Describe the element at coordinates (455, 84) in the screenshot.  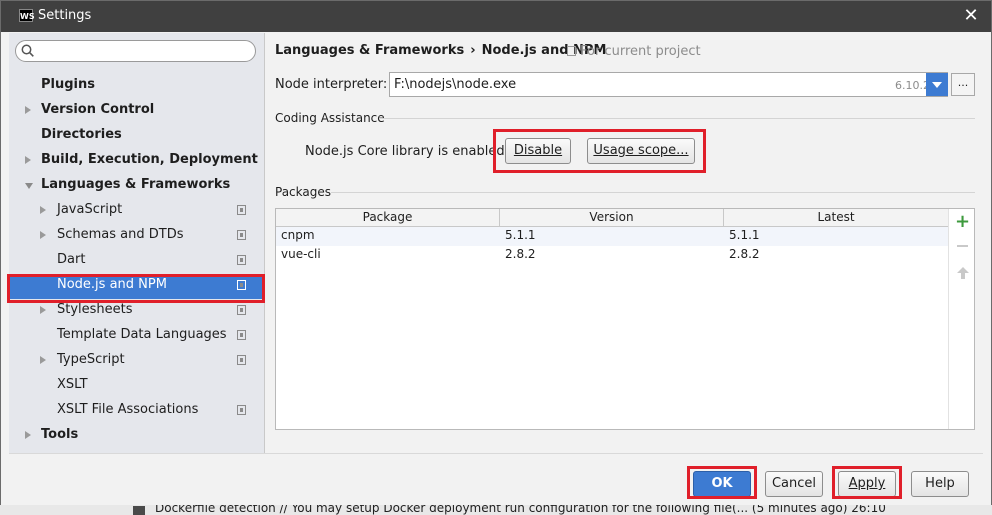
I see `node-interpreter-value: F:\nodejs\node.exe` at that location.